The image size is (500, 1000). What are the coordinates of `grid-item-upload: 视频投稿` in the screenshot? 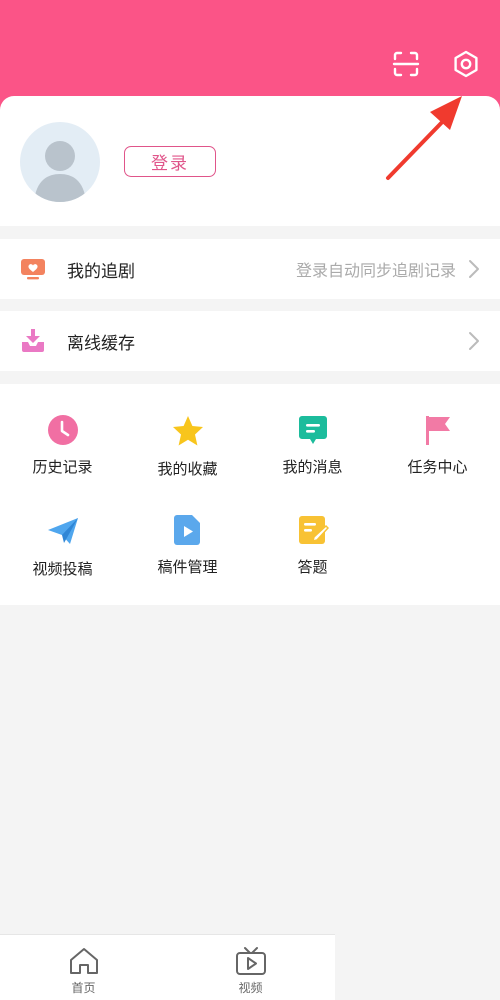 It's located at (62, 531).